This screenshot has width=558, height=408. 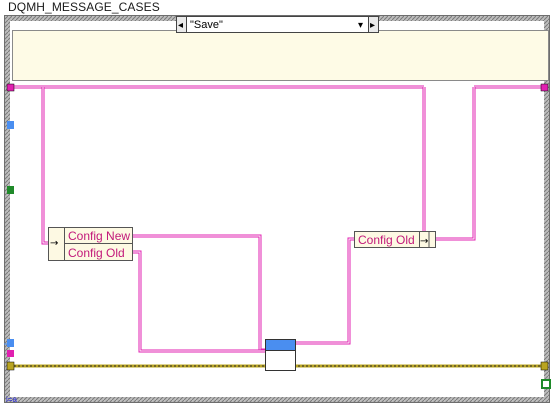 I want to click on selector-dropdown-icon: ▾, so click(x=360, y=25).